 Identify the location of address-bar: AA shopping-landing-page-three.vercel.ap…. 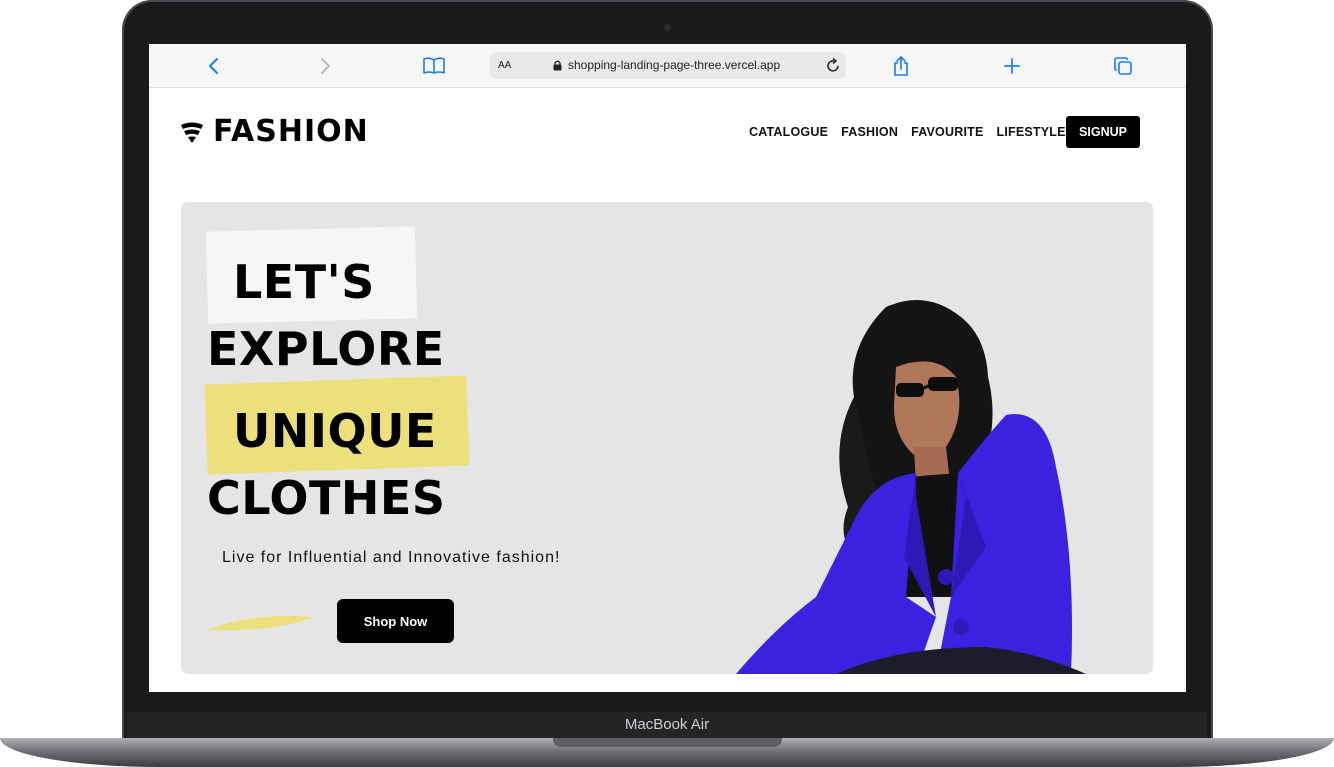
(667, 65).